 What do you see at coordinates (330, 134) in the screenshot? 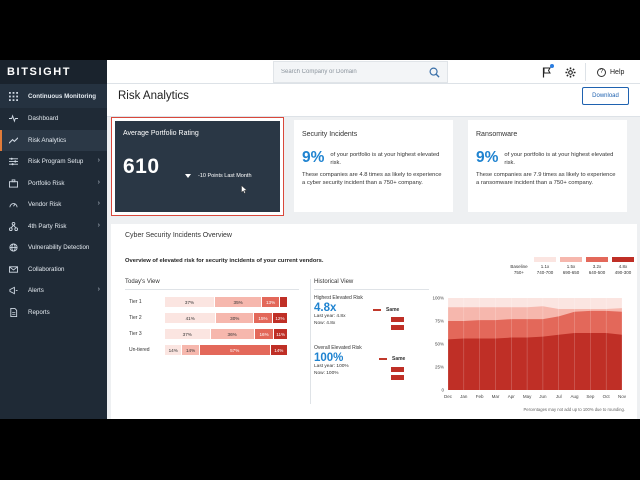
I see `security-incidents-title: Security Incidents` at bounding box center [330, 134].